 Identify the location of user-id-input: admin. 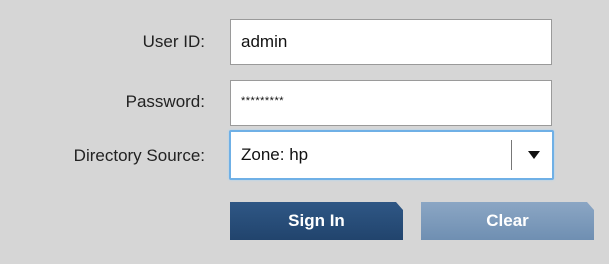
(391, 42).